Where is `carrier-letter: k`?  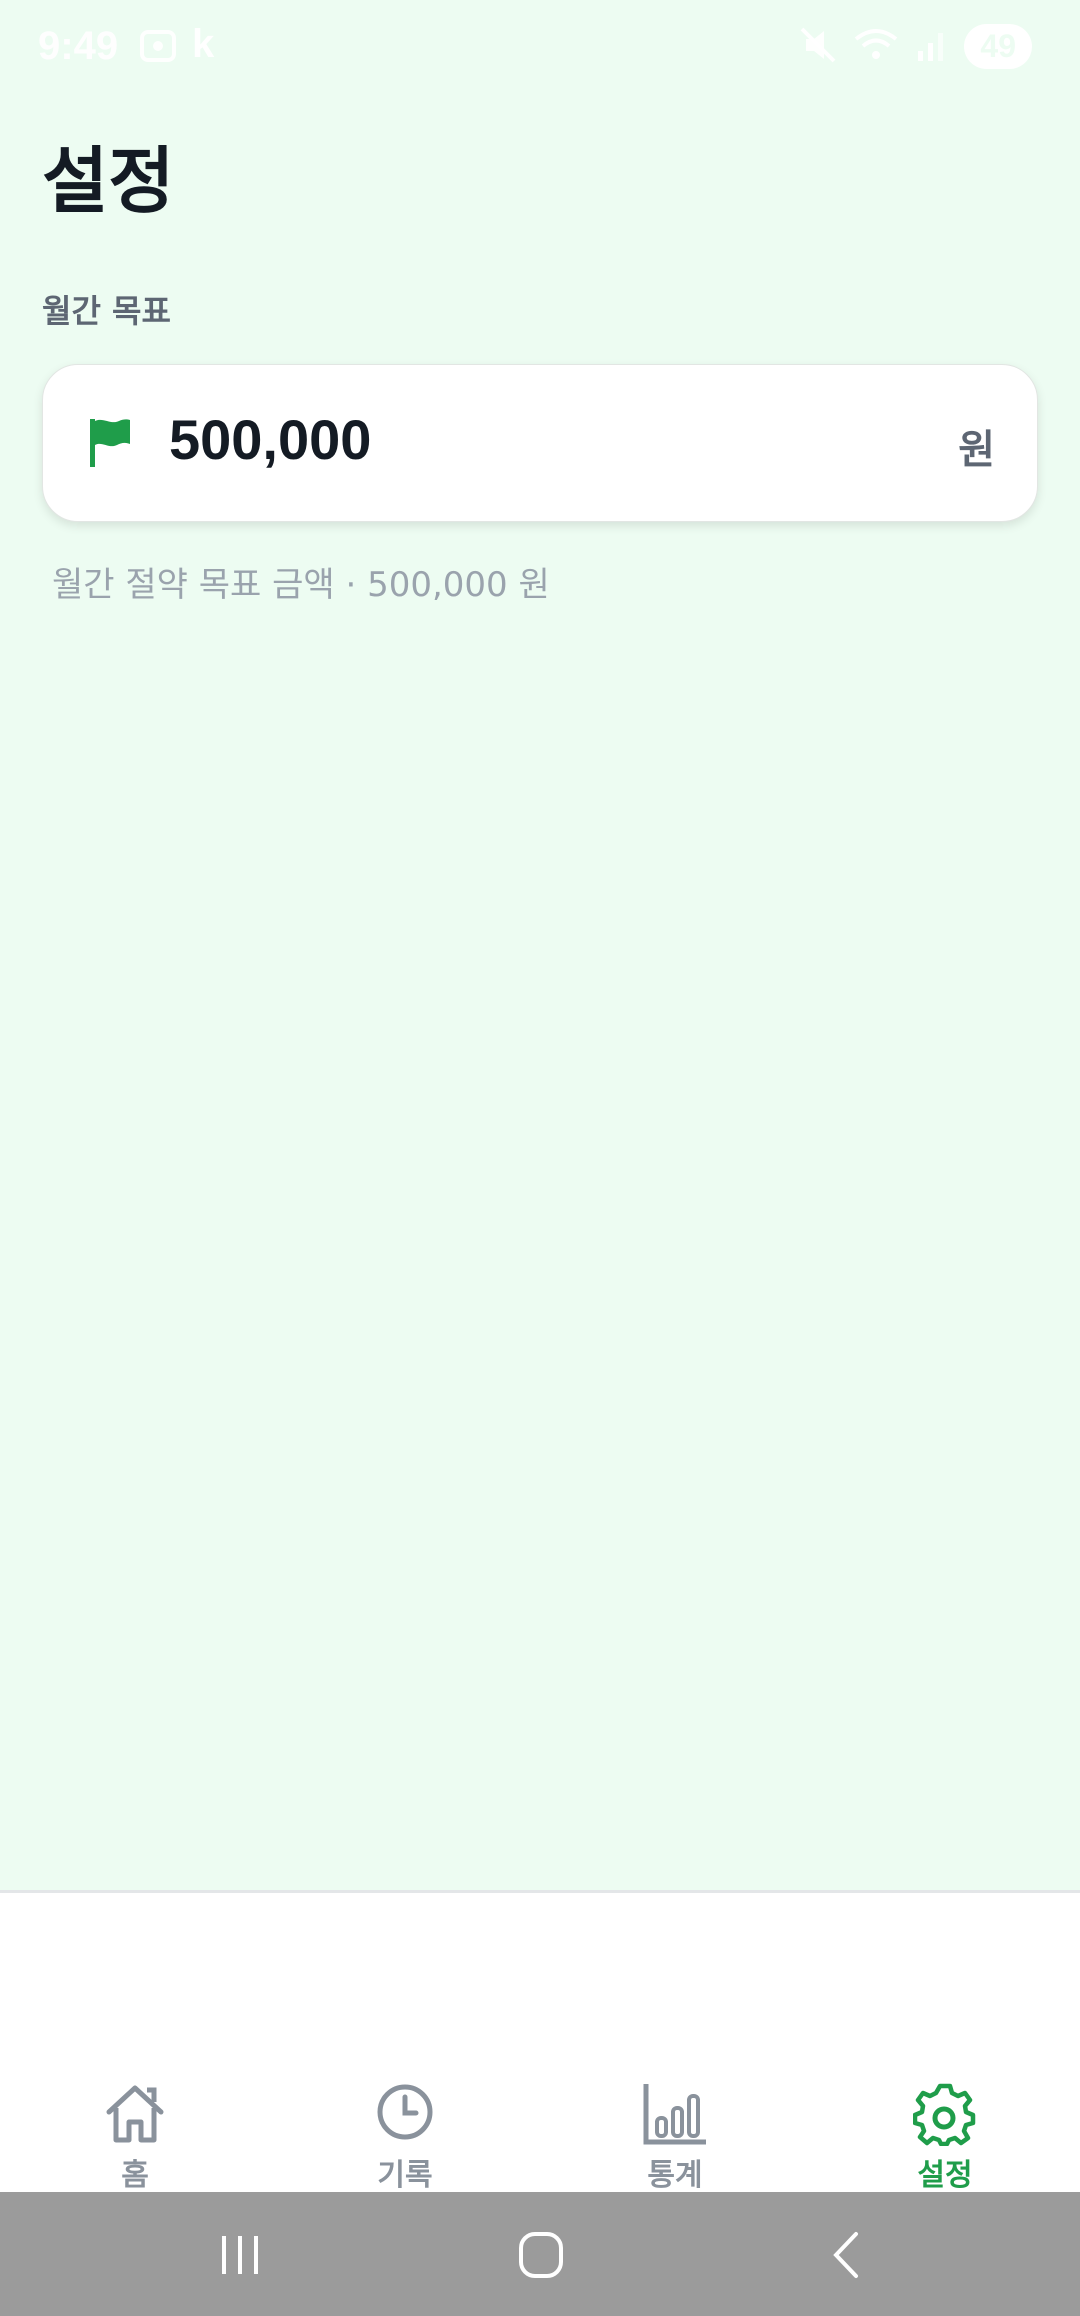
carrier-letter: k is located at coordinates (203, 44).